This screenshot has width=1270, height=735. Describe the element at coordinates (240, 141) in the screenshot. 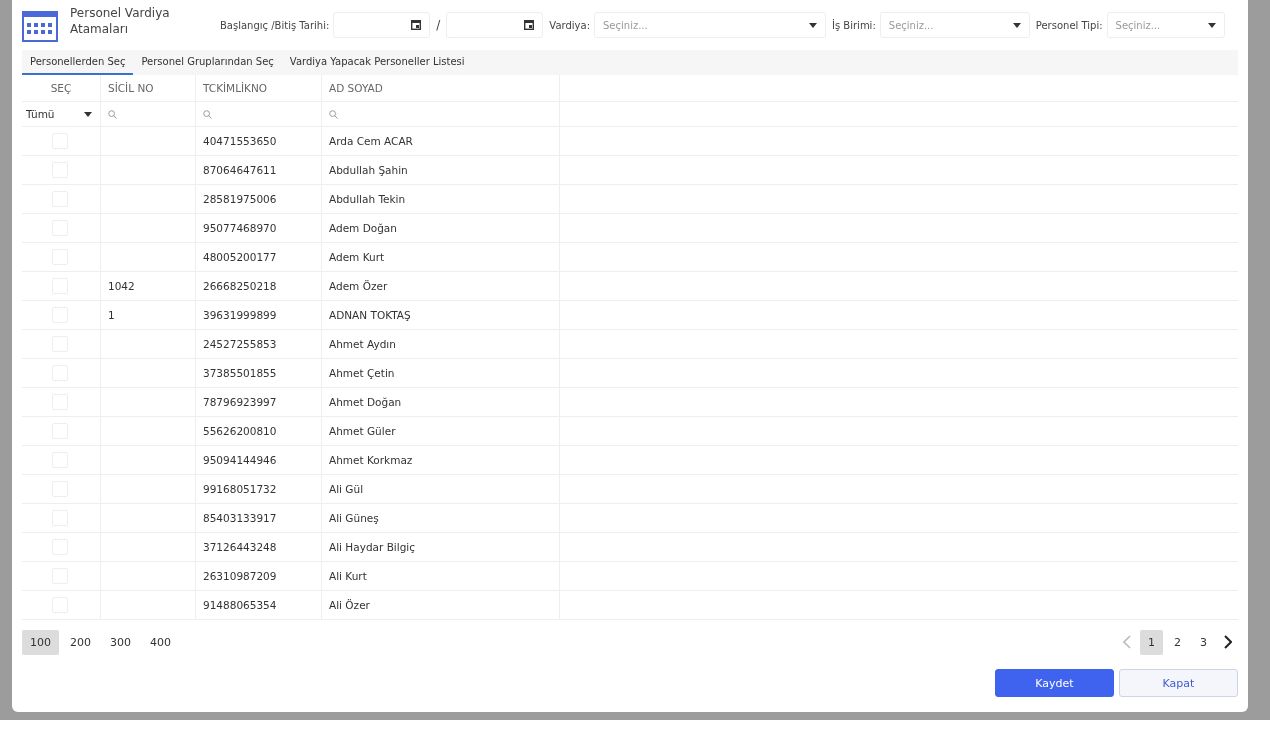

I see `table-cell: 40471553650` at that location.